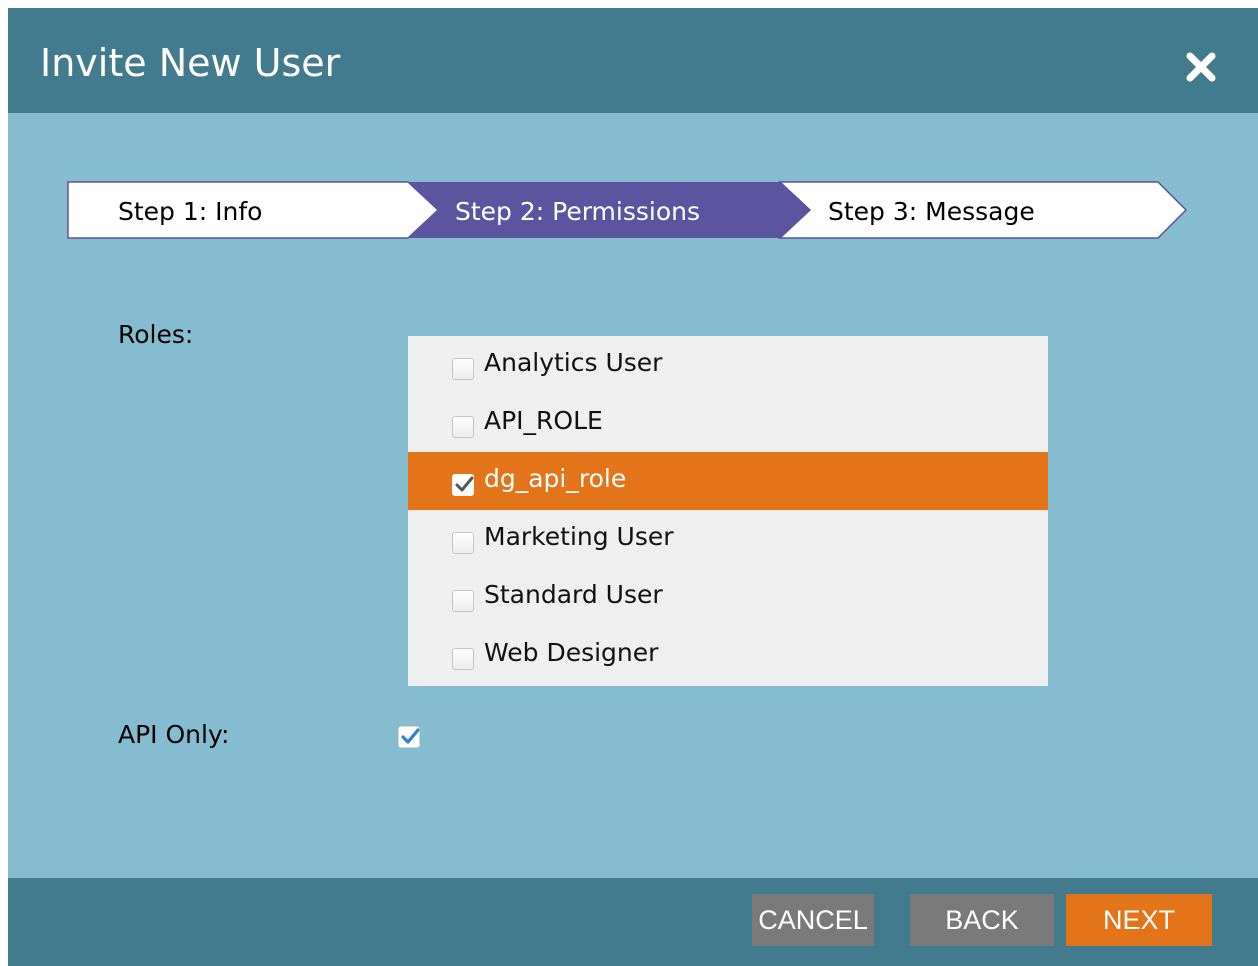 The height and width of the screenshot is (966, 1258). What do you see at coordinates (571, 652) in the screenshot?
I see `role-label: Web Designer` at bounding box center [571, 652].